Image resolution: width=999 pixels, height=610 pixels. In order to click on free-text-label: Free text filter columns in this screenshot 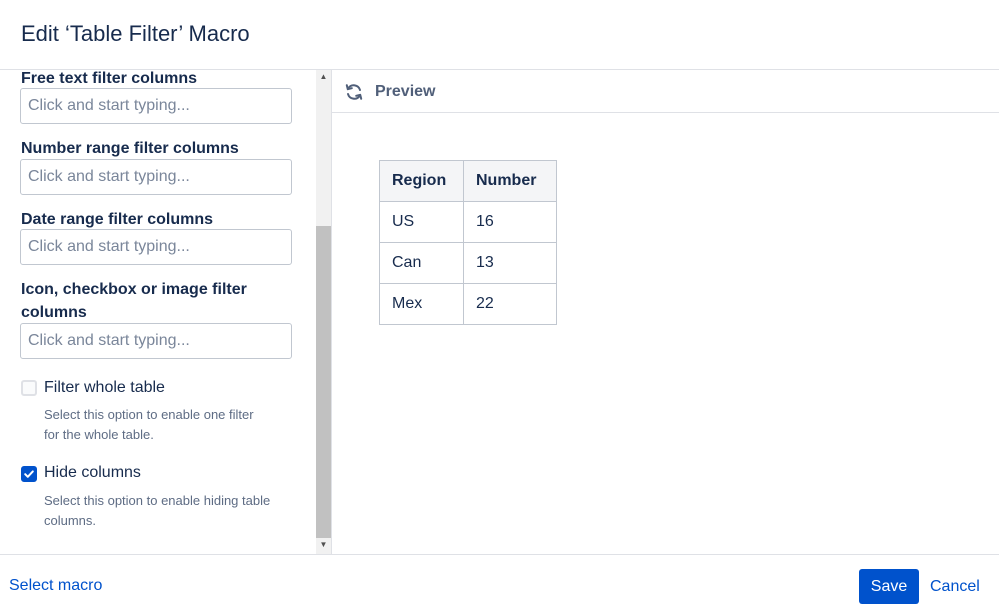, I will do `click(109, 78)`.